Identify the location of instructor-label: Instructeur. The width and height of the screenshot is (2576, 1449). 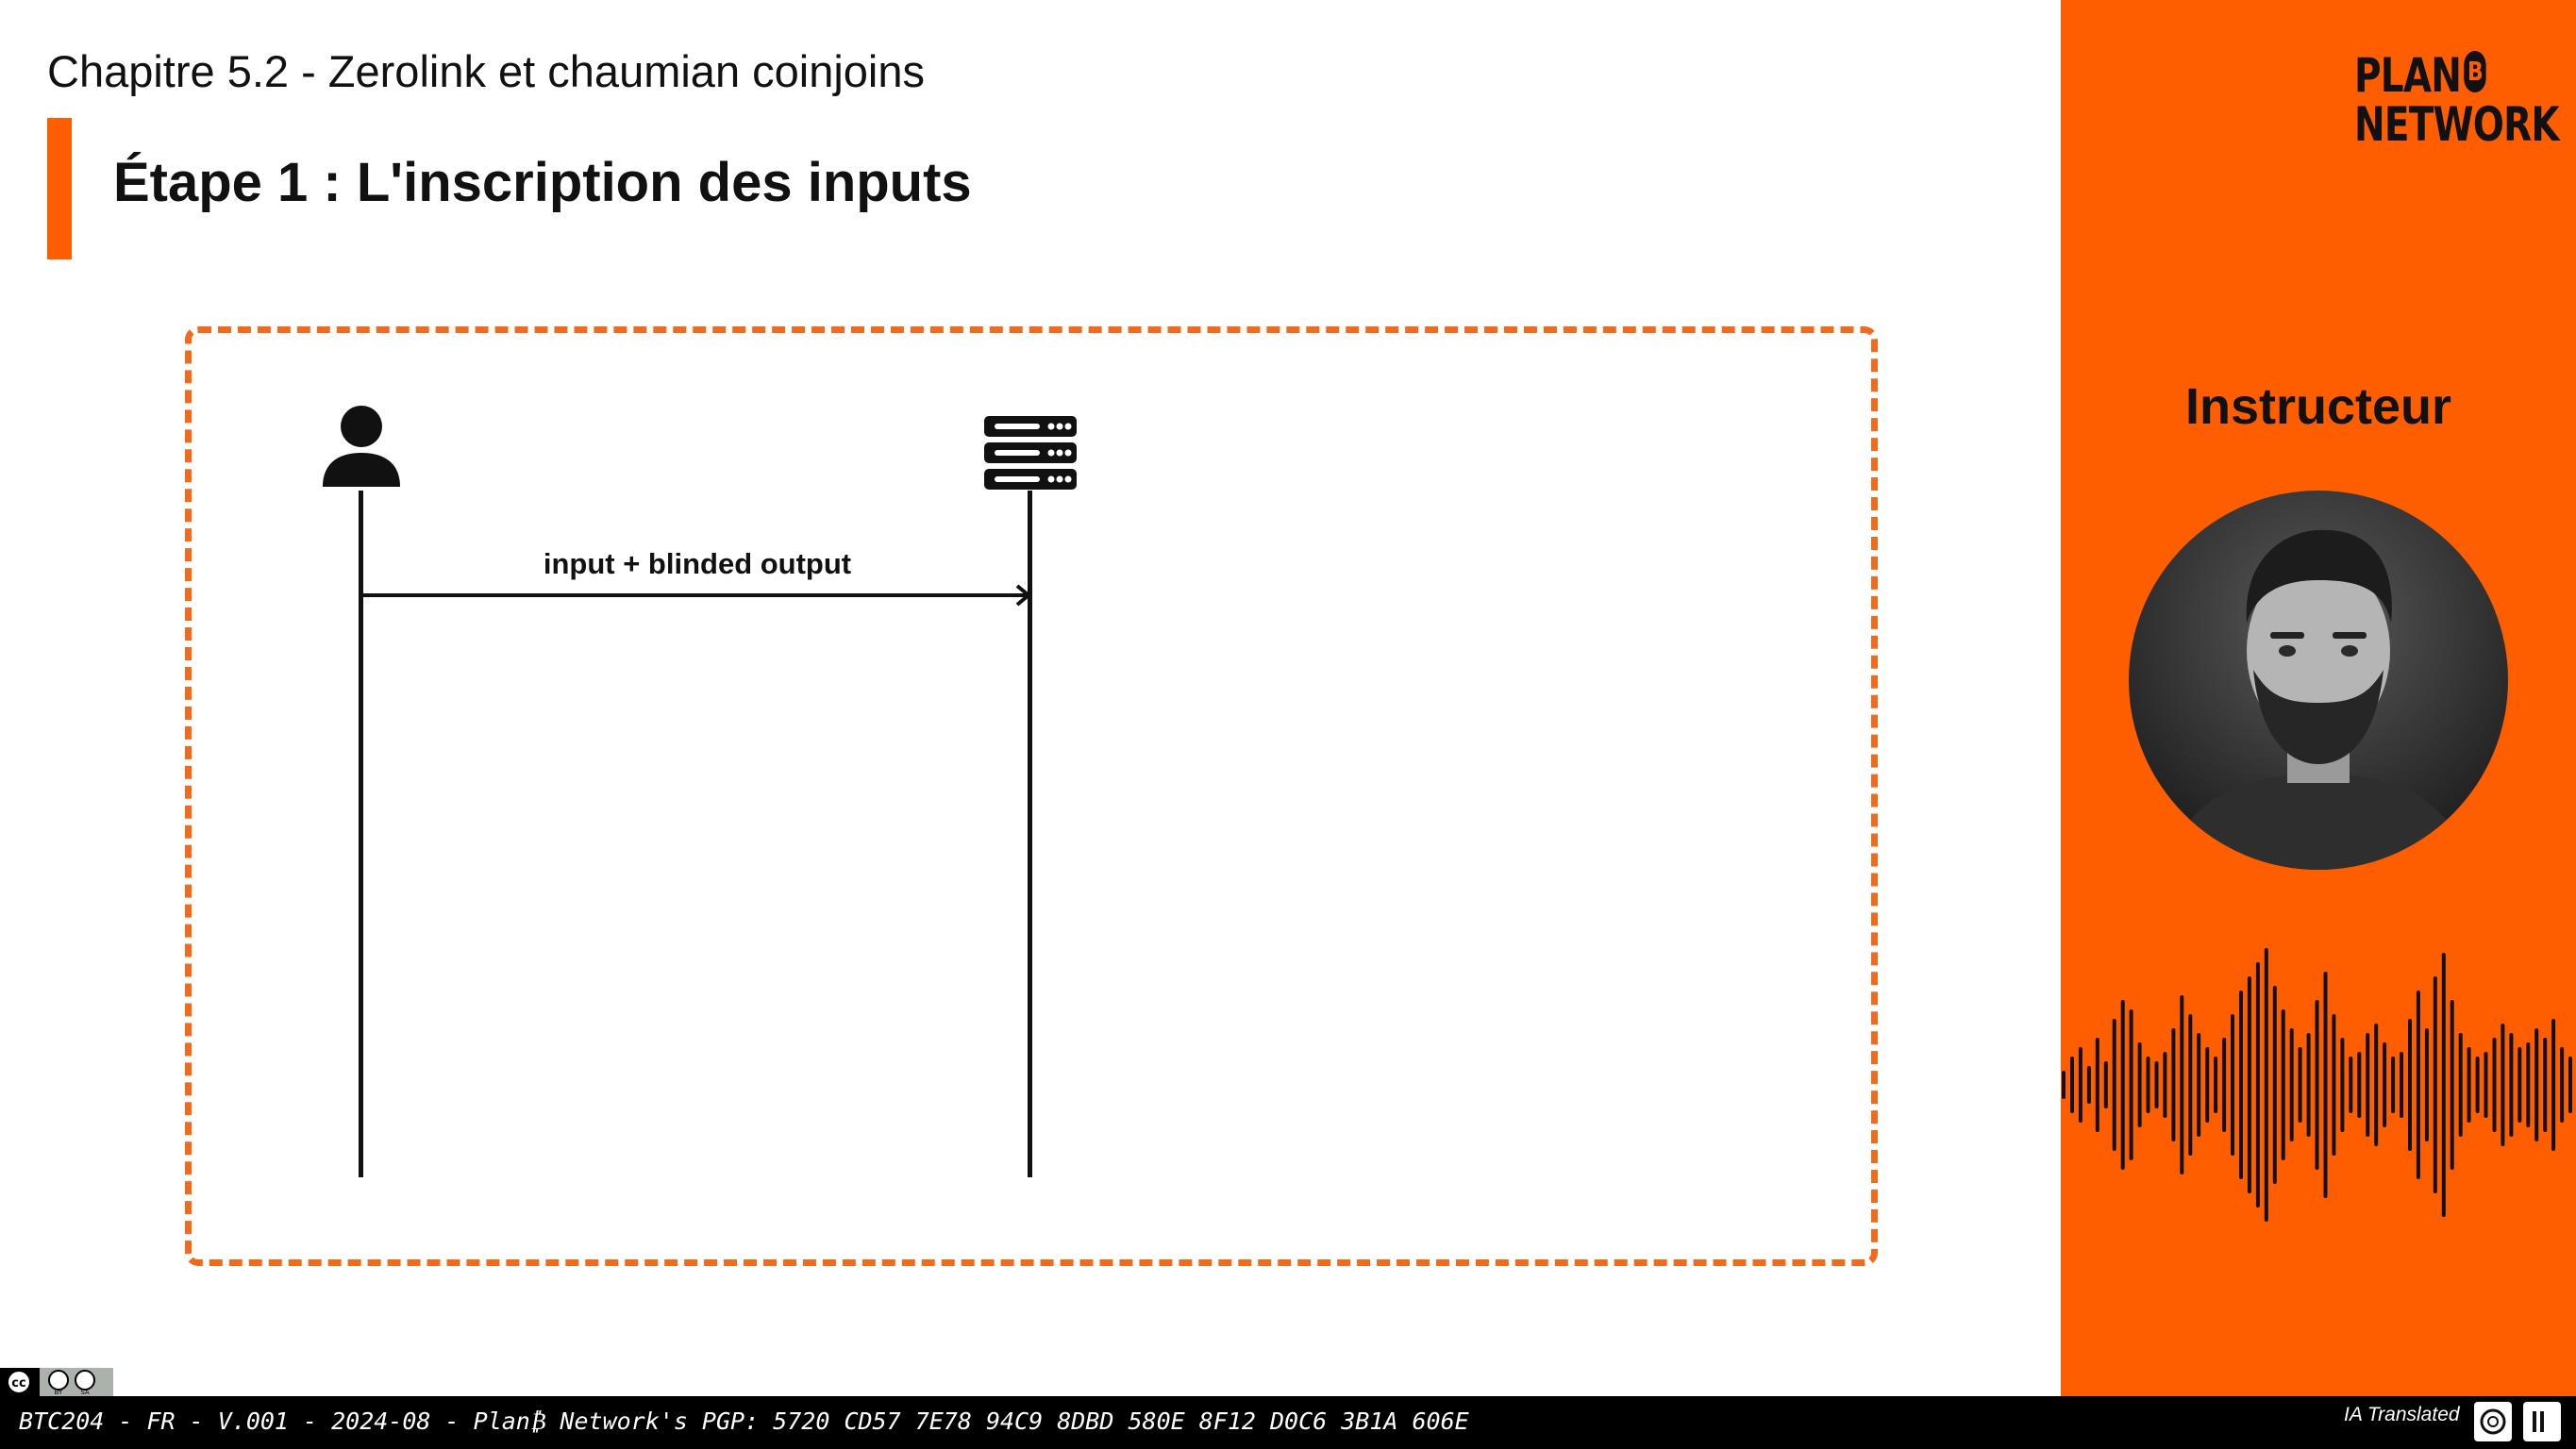
(2318, 407).